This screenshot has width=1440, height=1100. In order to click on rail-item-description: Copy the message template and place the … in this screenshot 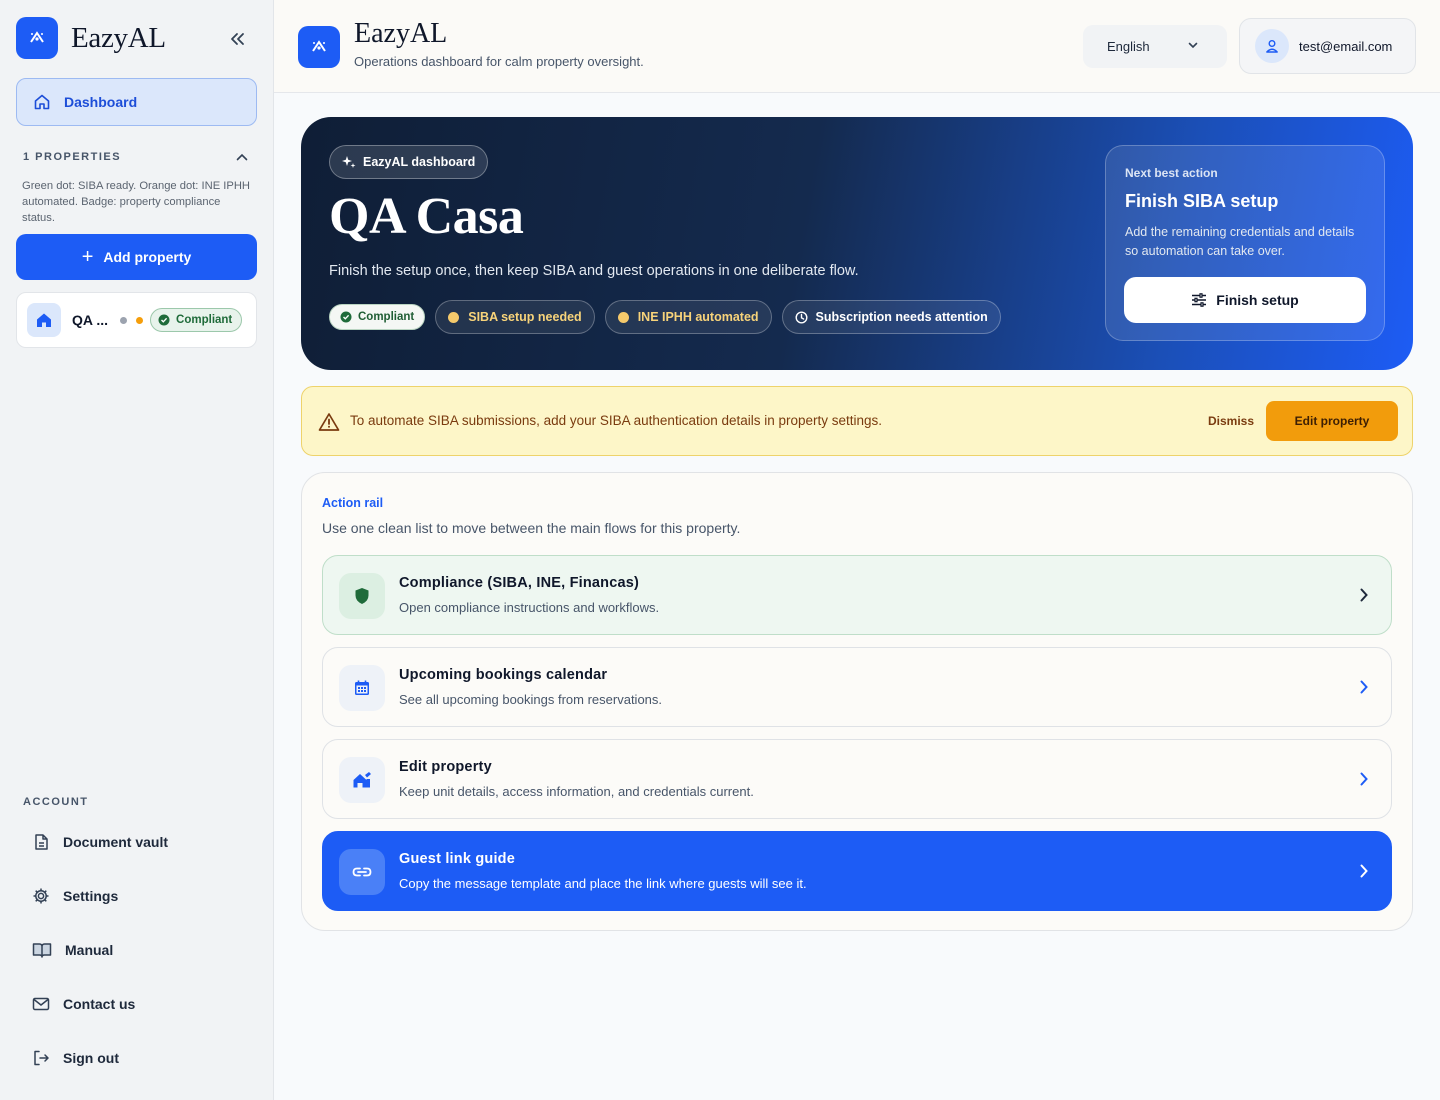, I will do `click(603, 883)`.